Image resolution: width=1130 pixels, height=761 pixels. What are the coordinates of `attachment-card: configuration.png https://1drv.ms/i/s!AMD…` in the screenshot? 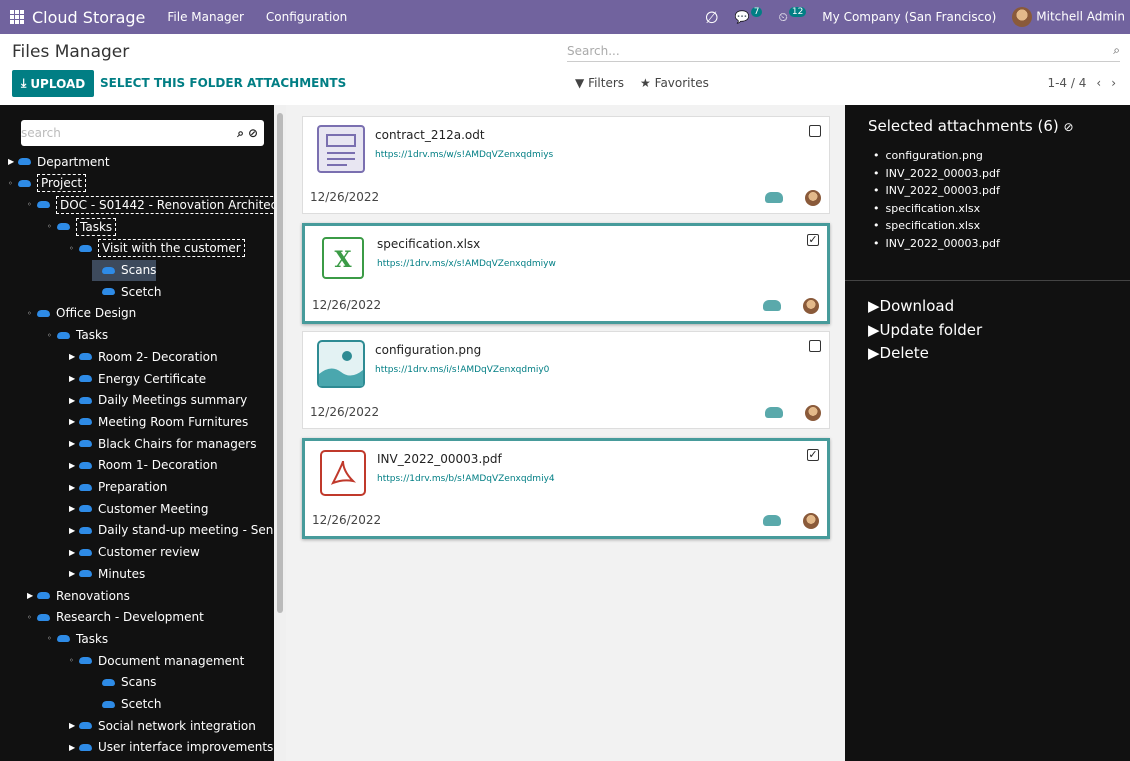 It's located at (566, 380).